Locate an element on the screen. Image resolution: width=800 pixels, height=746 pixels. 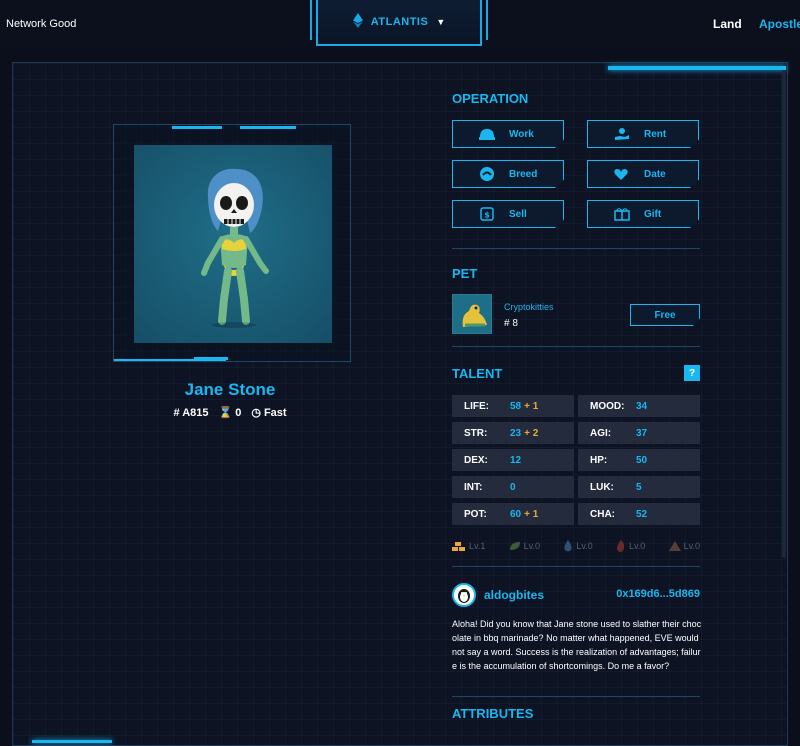
nav-land: Land is located at coordinates (727, 24).